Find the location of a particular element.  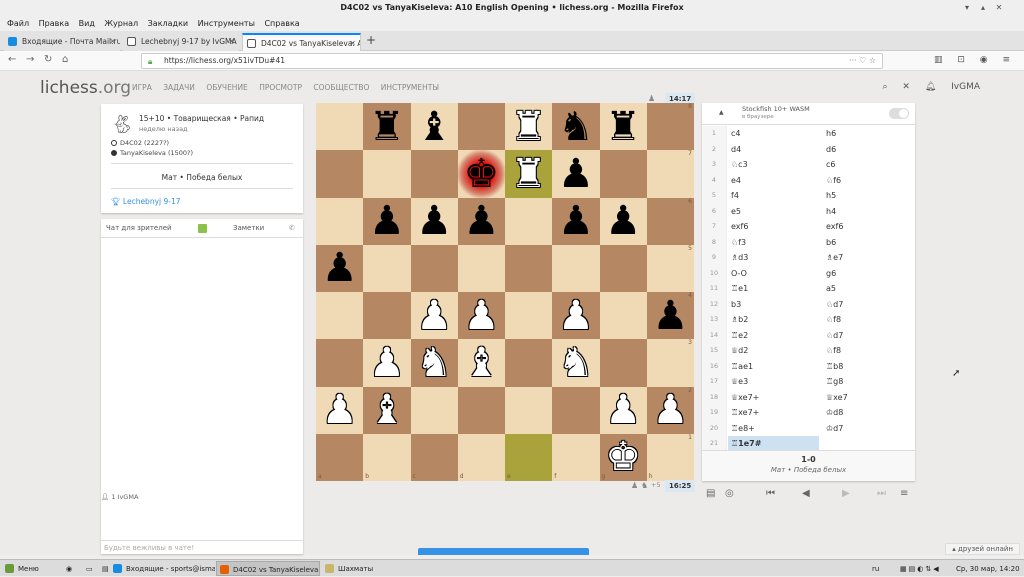

menu-history: Журнал is located at coordinates (121, 23).